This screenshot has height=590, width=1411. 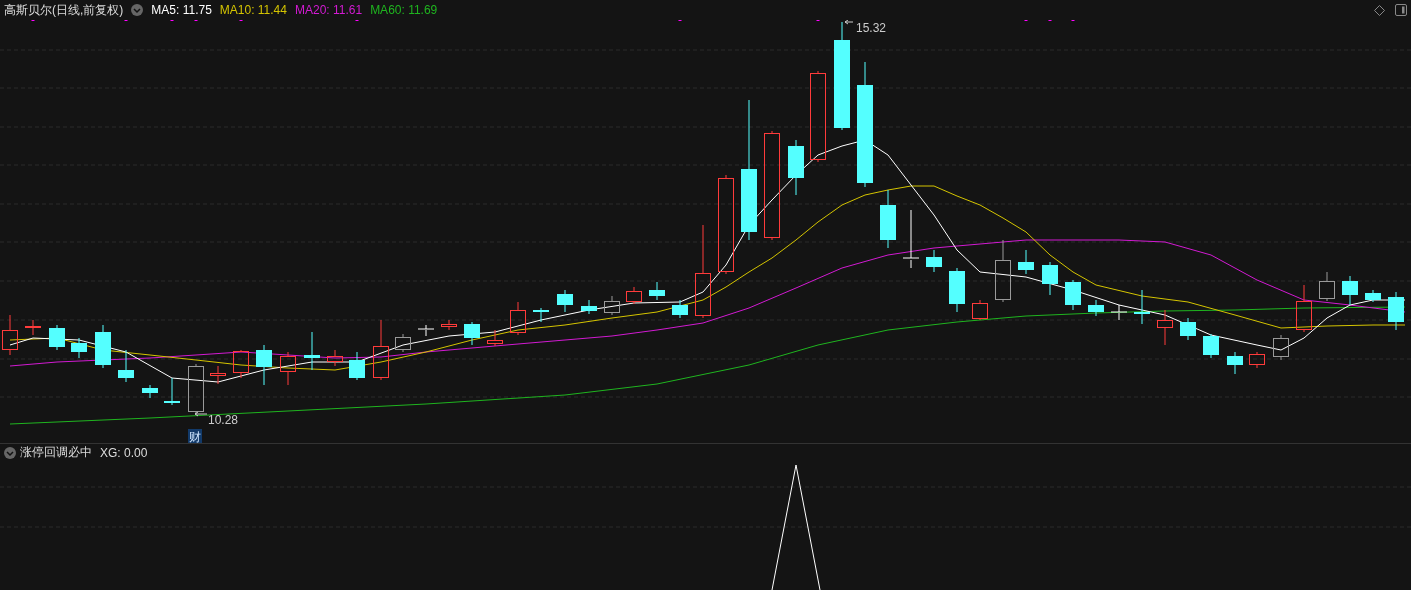 I want to click on indicator-reading: XG: 0.00, so click(x=124, y=452).